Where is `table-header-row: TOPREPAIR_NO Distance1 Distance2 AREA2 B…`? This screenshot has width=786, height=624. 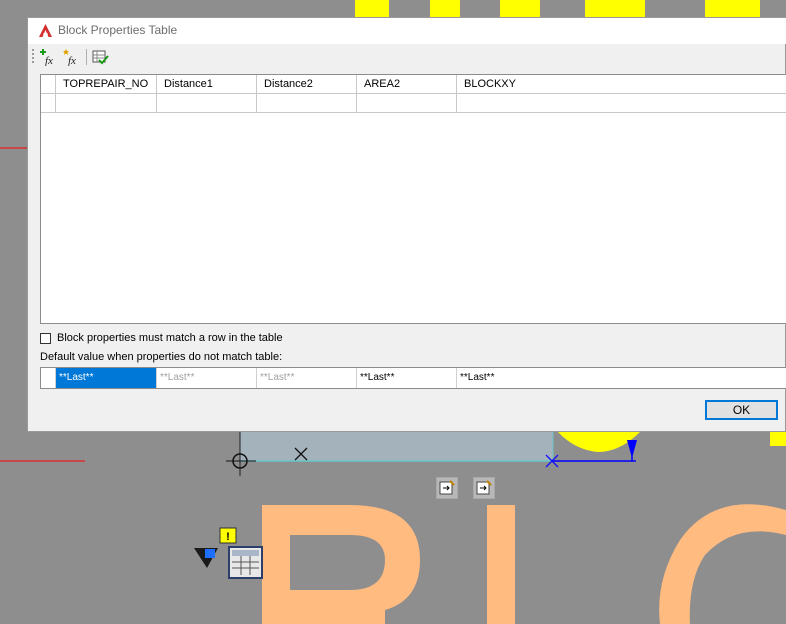
table-header-row: TOPREPAIR_NO Distance1 Distance2 AREA2 B… is located at coordinates (413, 84).